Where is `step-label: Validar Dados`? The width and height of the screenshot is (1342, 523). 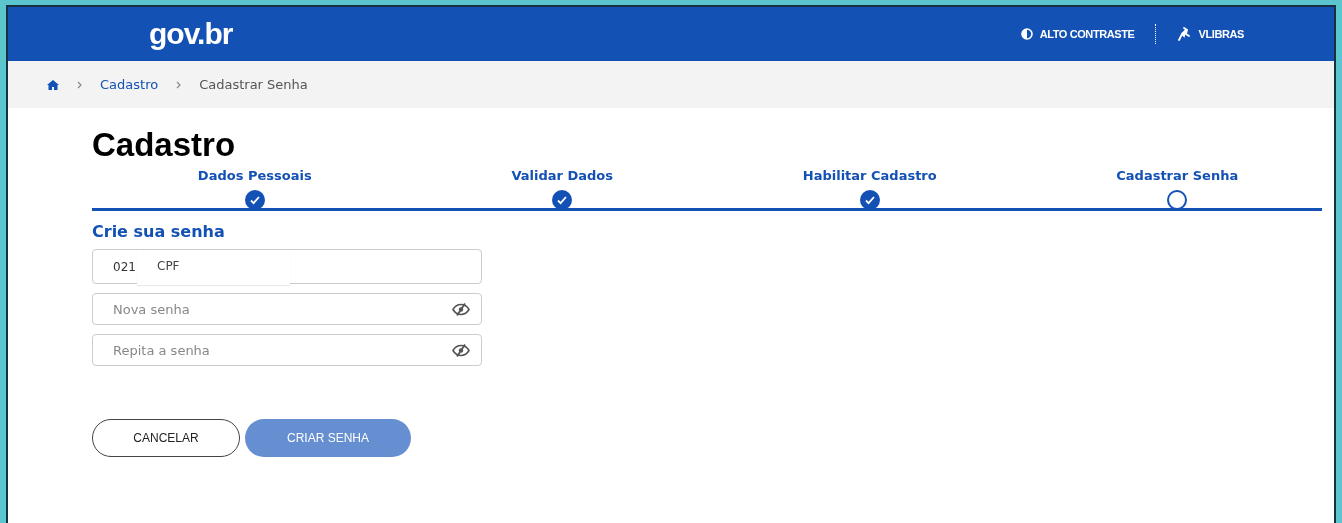
step-label: Validar Dados is located at coordinates (562, 175).